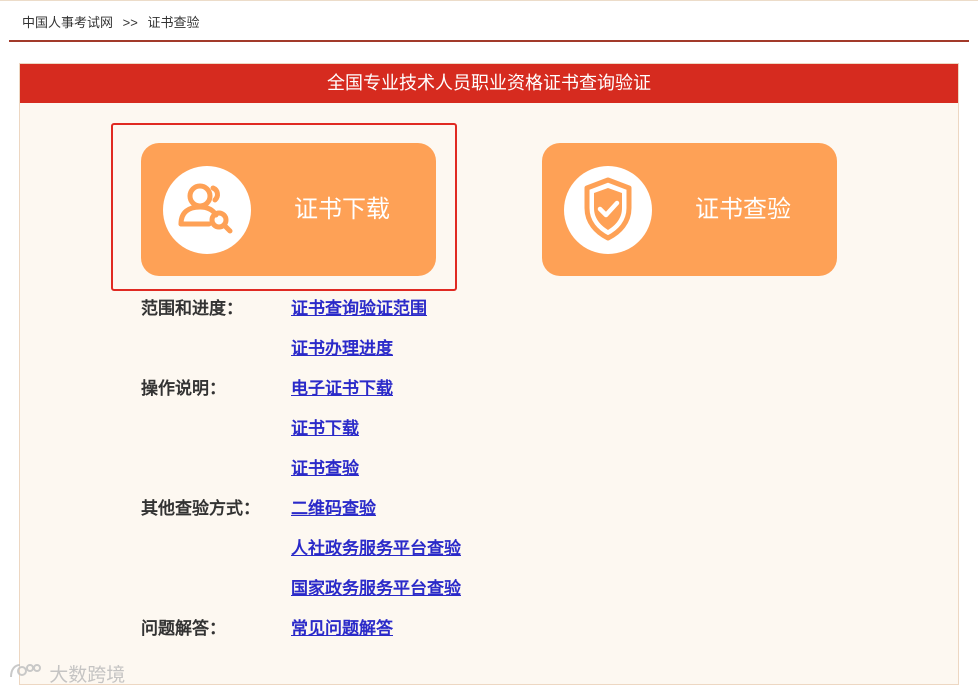 This screenshot has width=978, height=692. What do you see at coordinates (183, 388) in the screenshot?
I see `guide-label: 操作说明：` at bounding box center [183, 388].